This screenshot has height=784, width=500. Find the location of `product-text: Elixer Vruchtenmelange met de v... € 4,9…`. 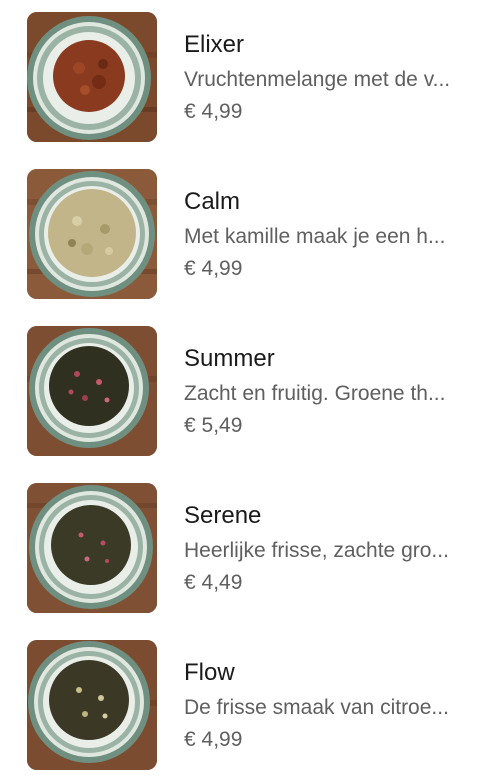

product-text: Elixer Vruchtenmelange met de v... € 4,9… is located at coordinates (329, 78).